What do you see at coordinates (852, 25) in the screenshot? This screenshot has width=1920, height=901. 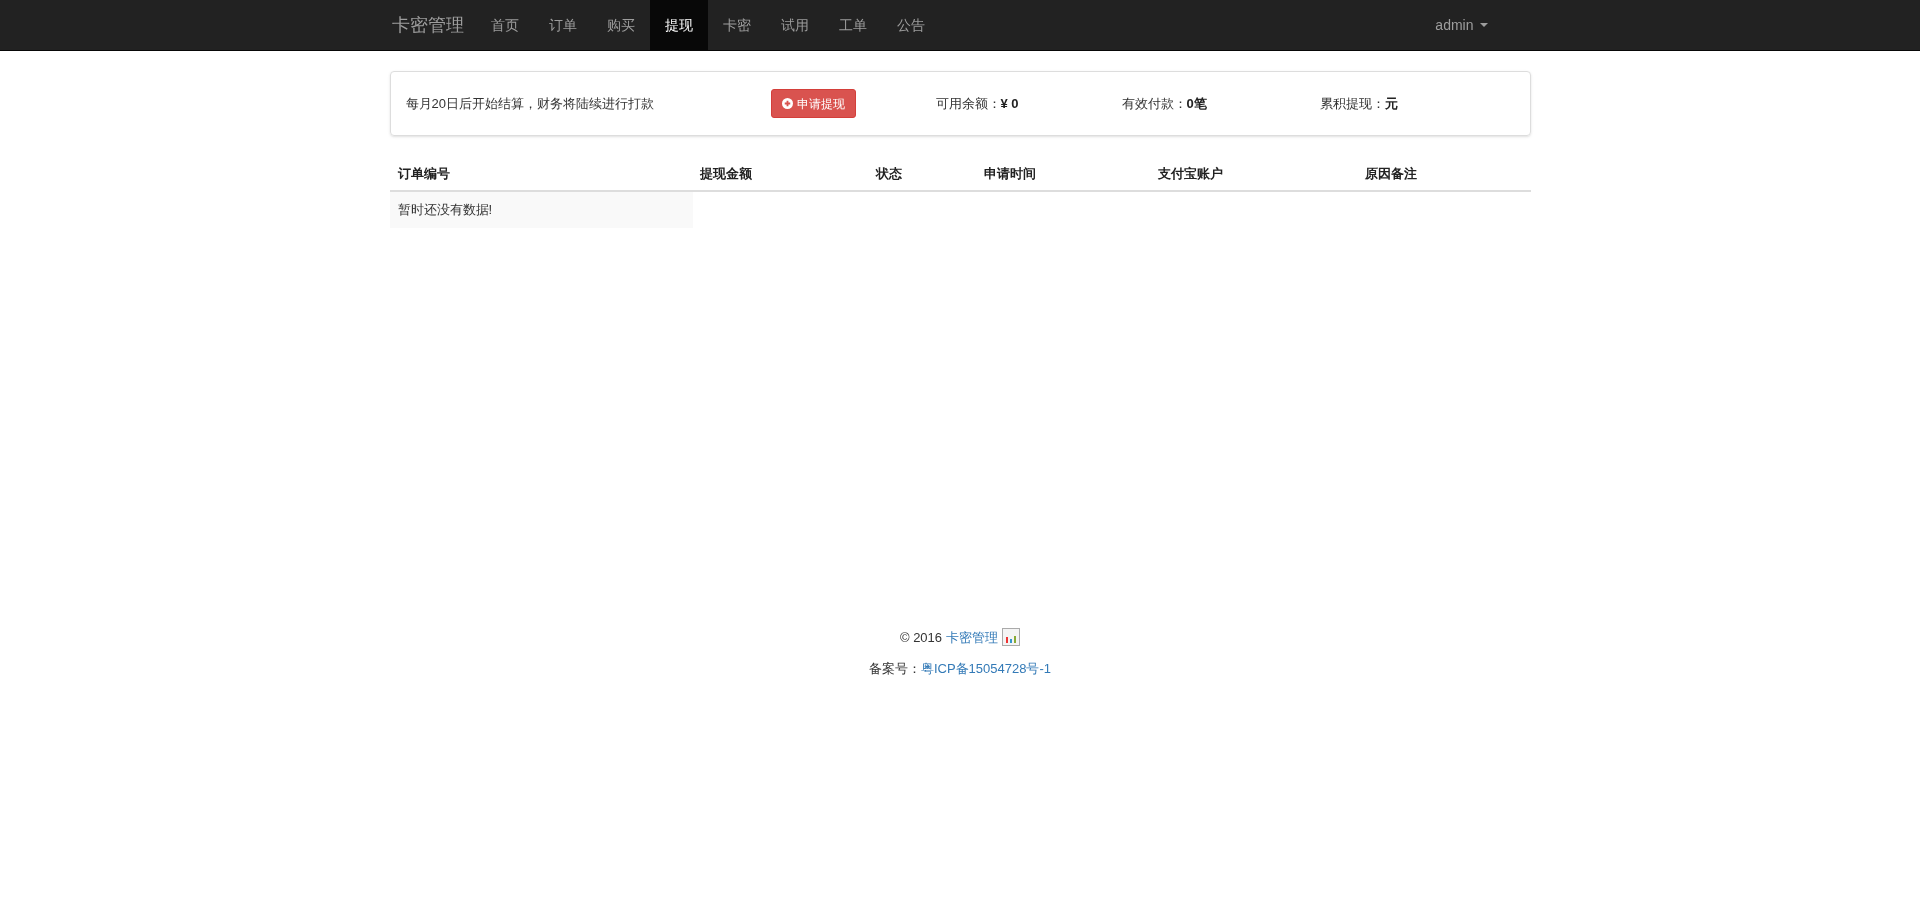 I see `nav-tab: 工单` at bounding box center [852, 25].